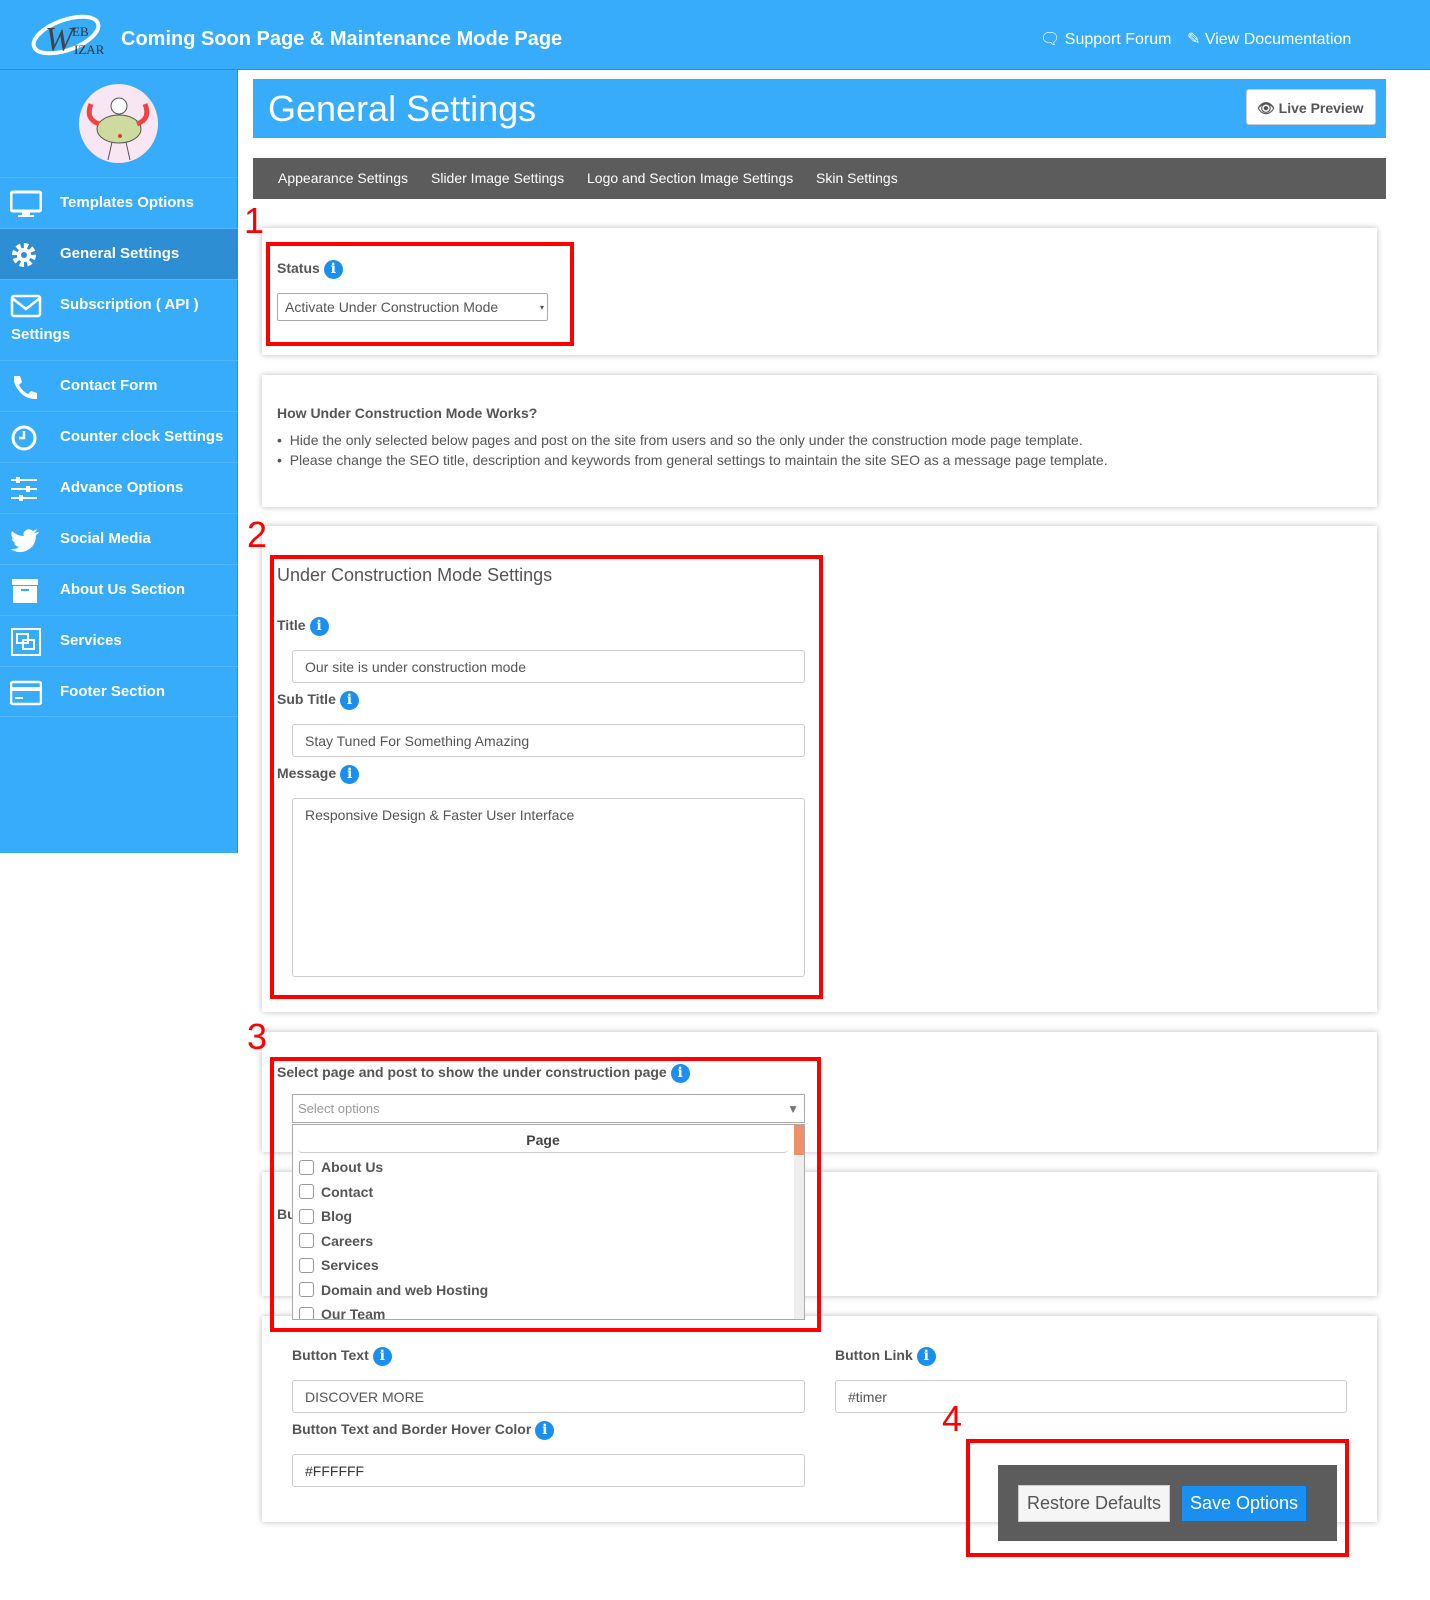 This screenshot has height=1600, width=1430. What do you see at coordinates (119, 253) in the screenshot?
I see `sidebar-item-general-settings: General Settings` at bounding box center [119, 253].